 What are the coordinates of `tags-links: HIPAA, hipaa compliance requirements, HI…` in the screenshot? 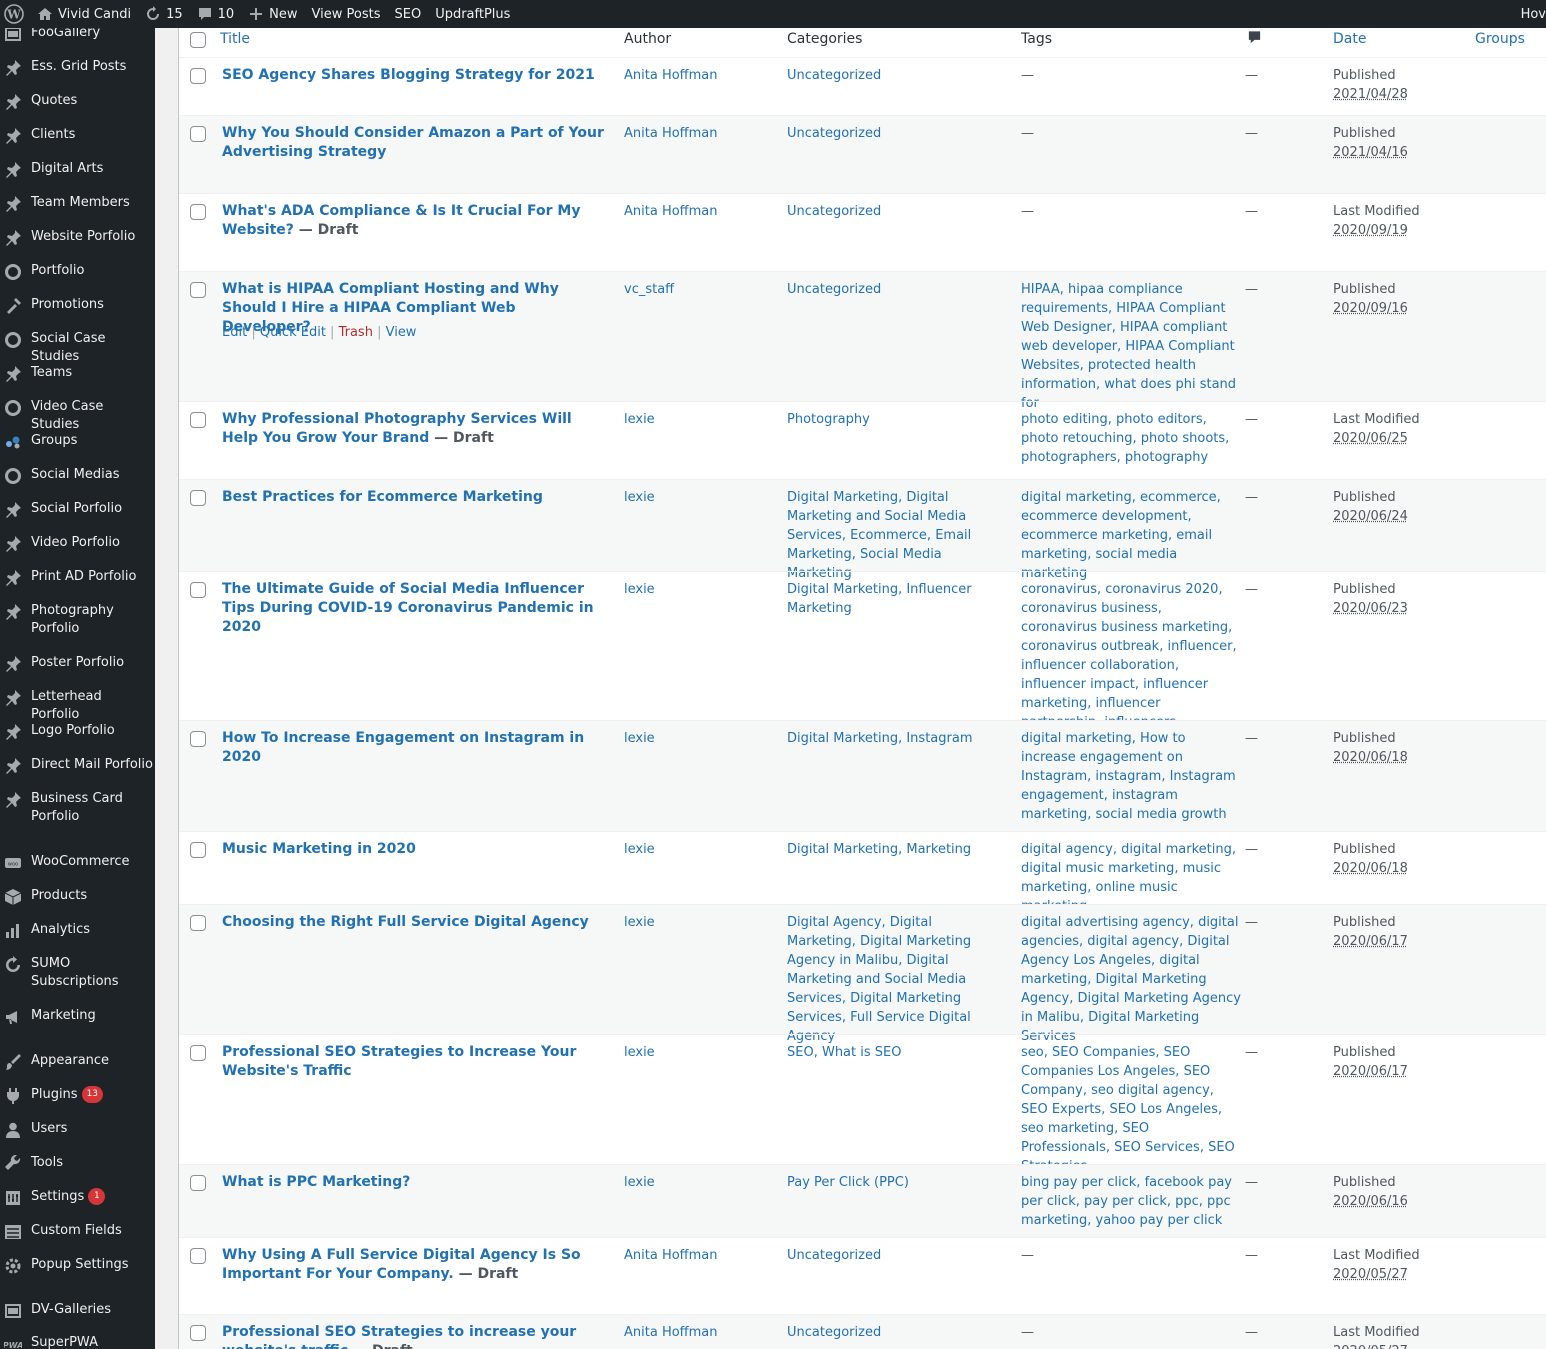 It's located at (1131, 346).